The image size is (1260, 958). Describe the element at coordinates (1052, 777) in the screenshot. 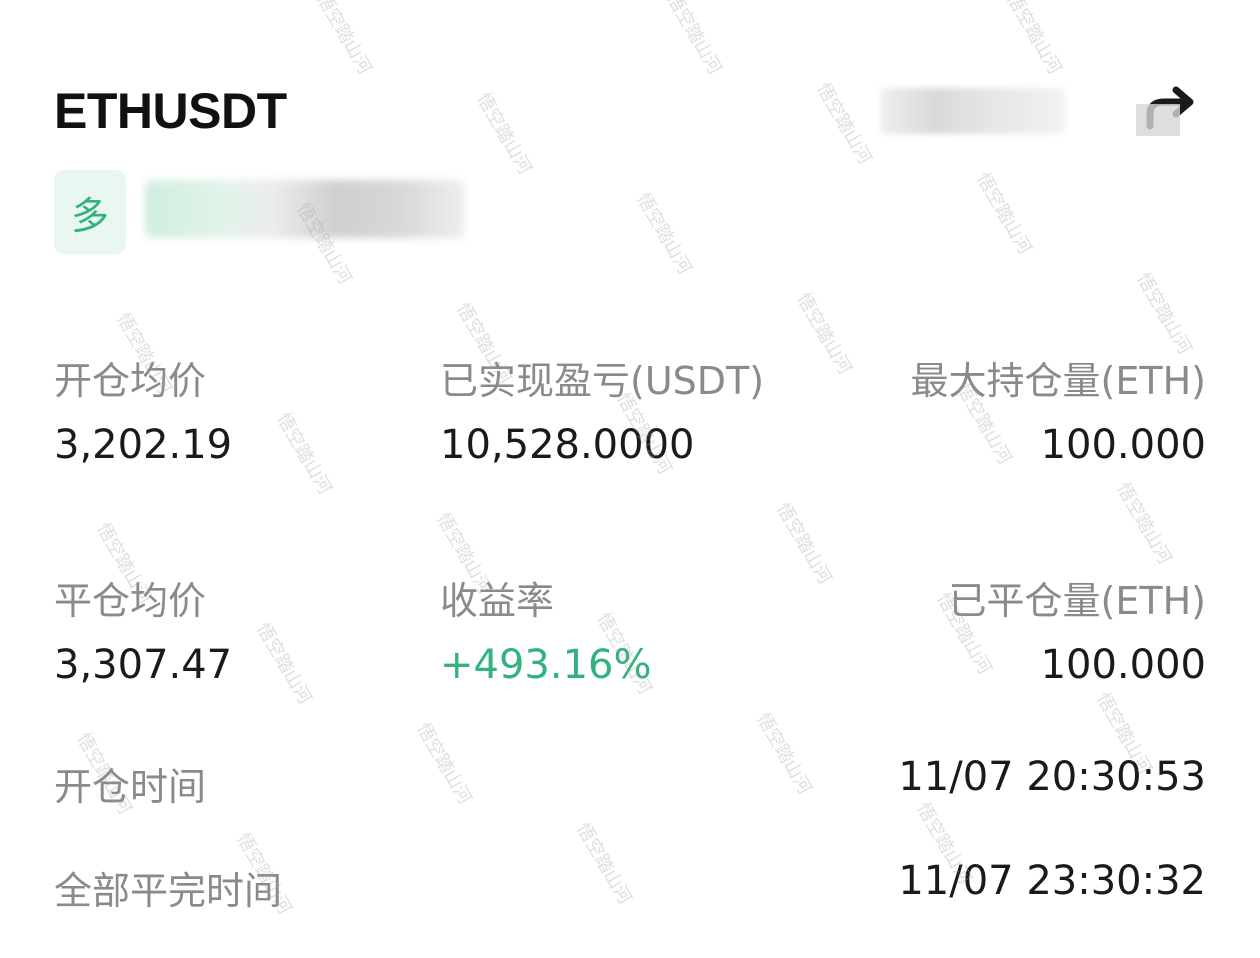

I see `open-time-value: 11/07 20:30:53` at that location.